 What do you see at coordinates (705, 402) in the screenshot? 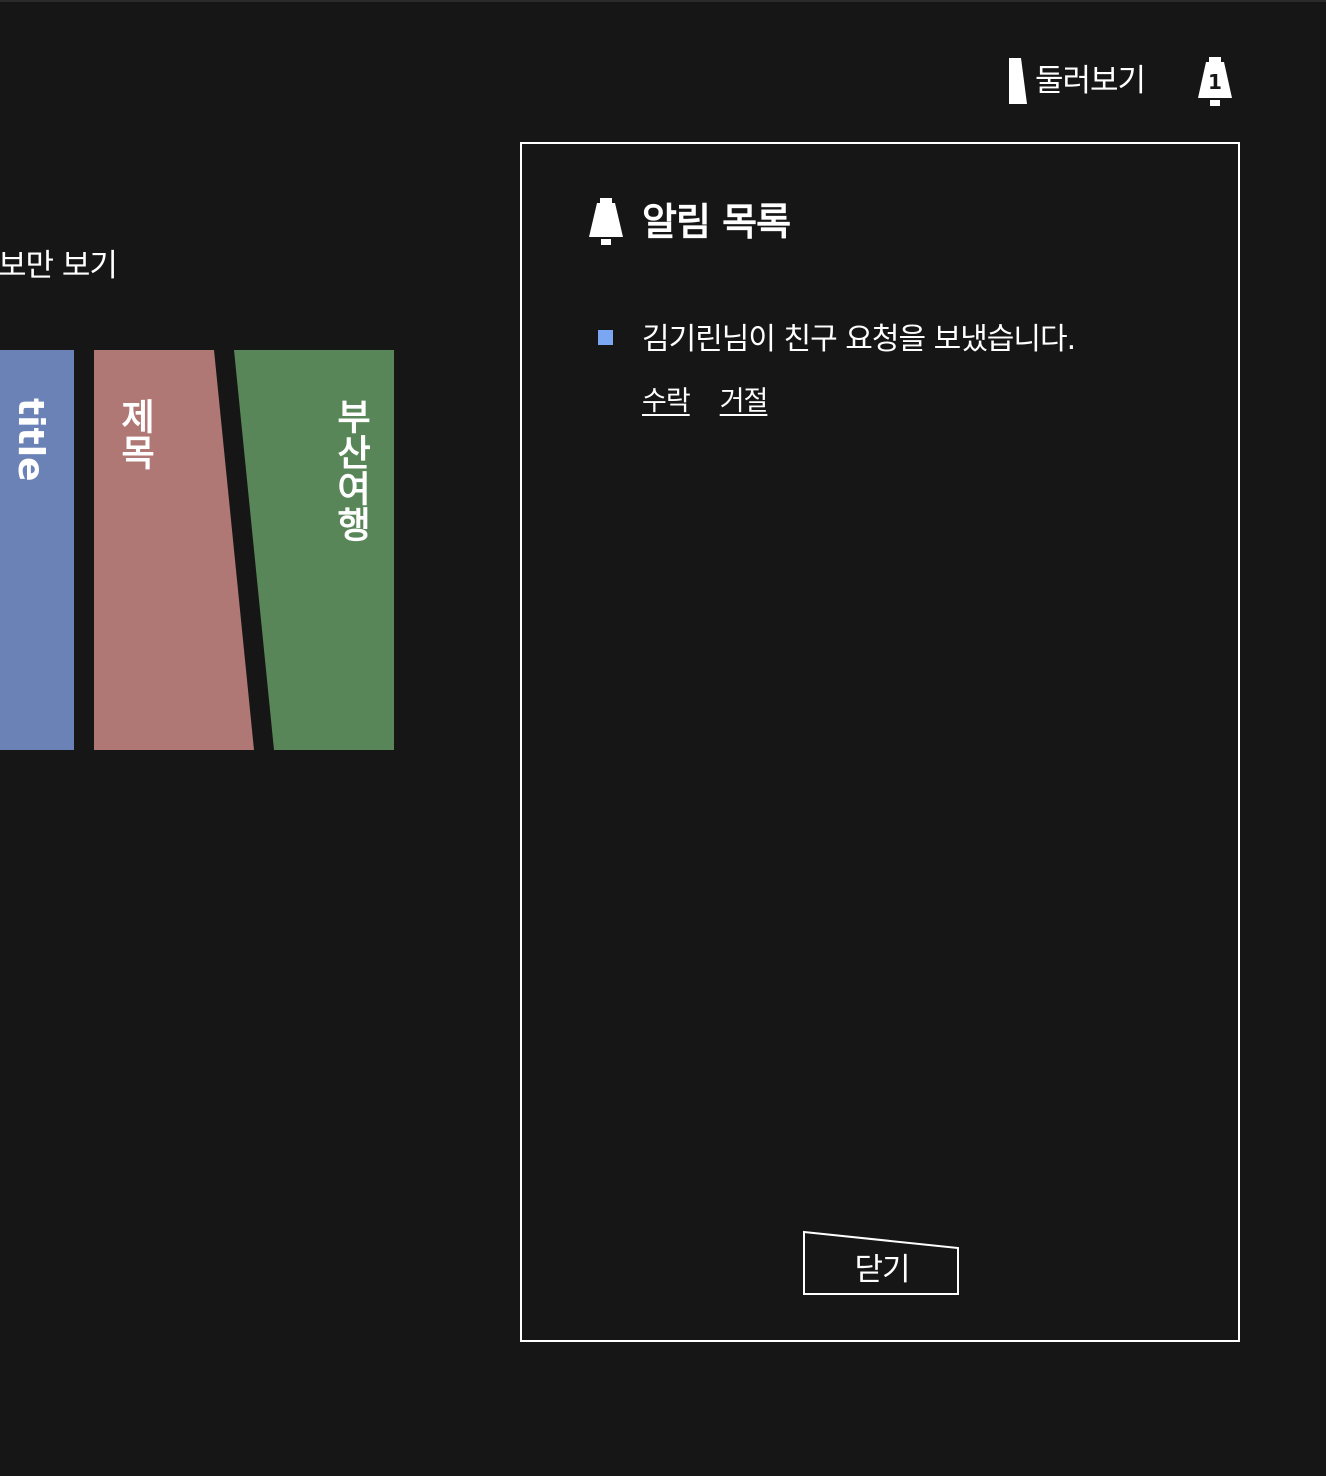
I see `notification-actions: 수락 거절` at bounding box center [705, 402].